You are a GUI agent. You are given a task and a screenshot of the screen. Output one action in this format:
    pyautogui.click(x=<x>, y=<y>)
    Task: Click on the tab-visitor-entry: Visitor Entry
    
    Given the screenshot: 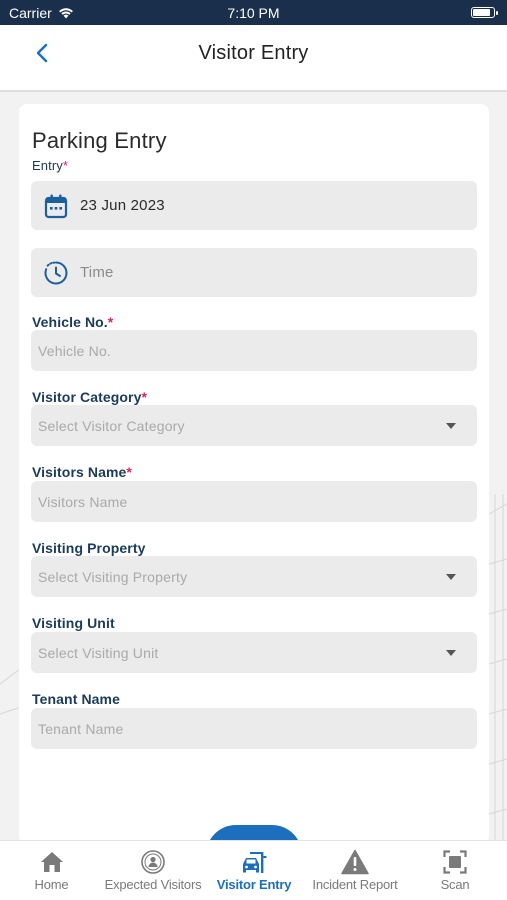 What is the action you would take?
    pyautogui.click(x=254, y=870)
    